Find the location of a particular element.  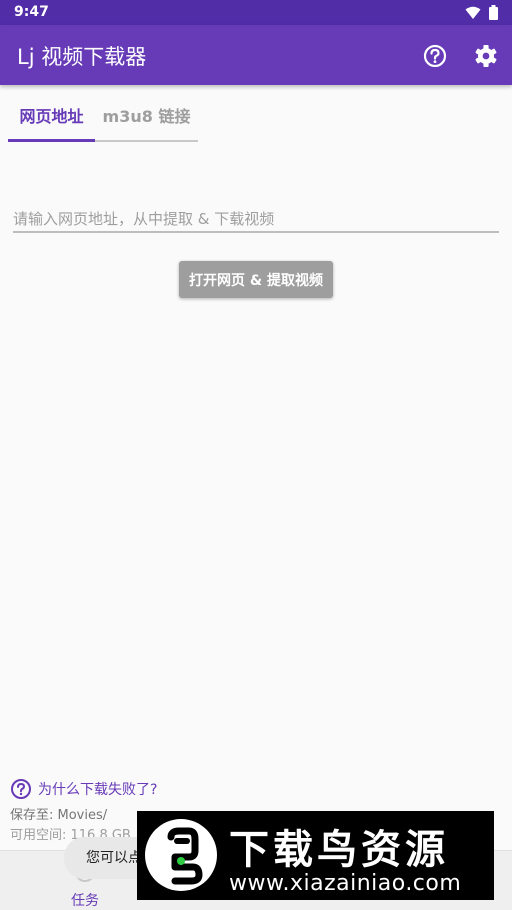

watermark-url: www.xiazainiao.com is located at coordinates (345, 883).